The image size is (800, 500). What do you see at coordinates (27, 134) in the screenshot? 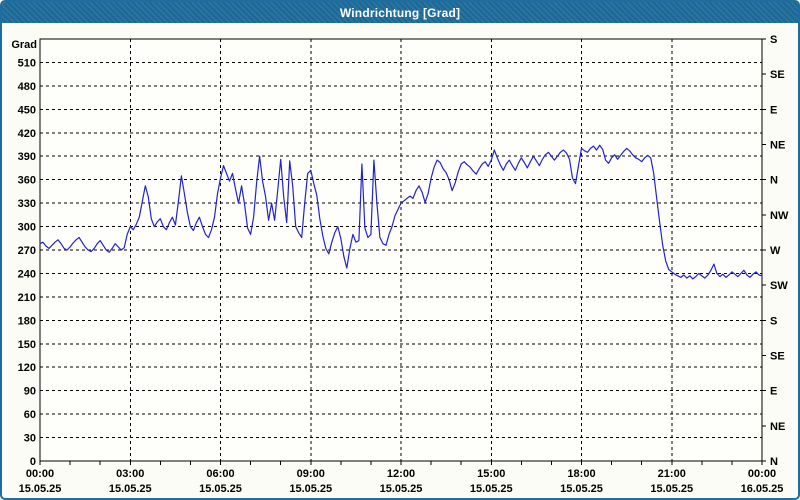
I see `y-tick-label: 420` at bounding box center [27, 134].